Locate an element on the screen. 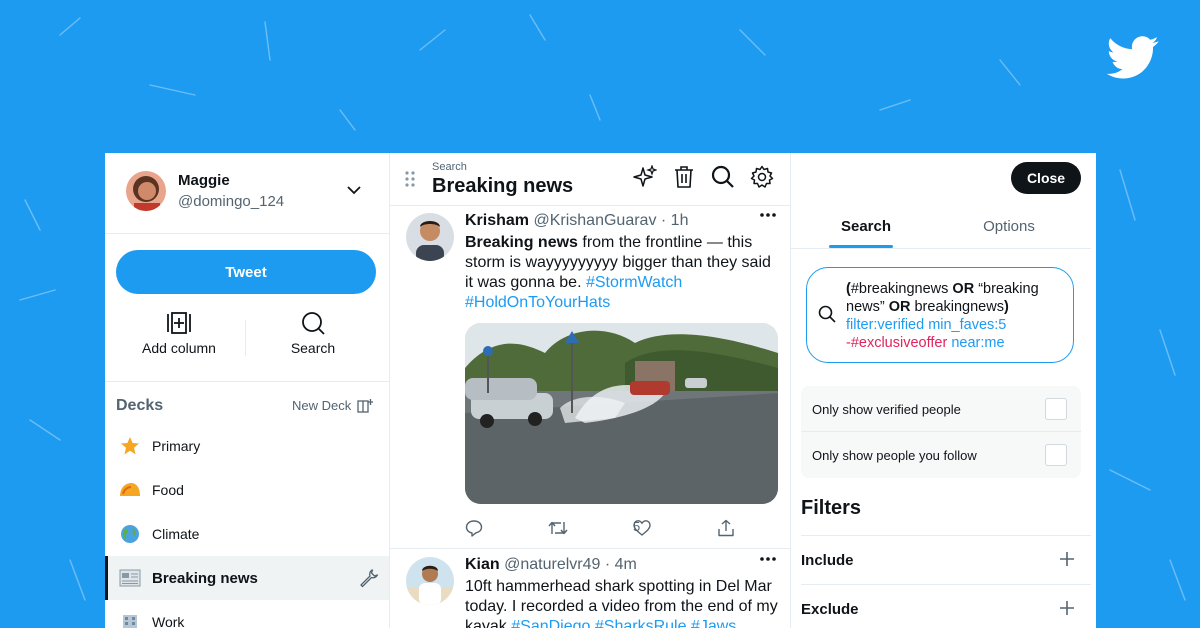 This screenshot has height=628, width=1200. deck-item-food: Food is located at coordinates (247, 490).